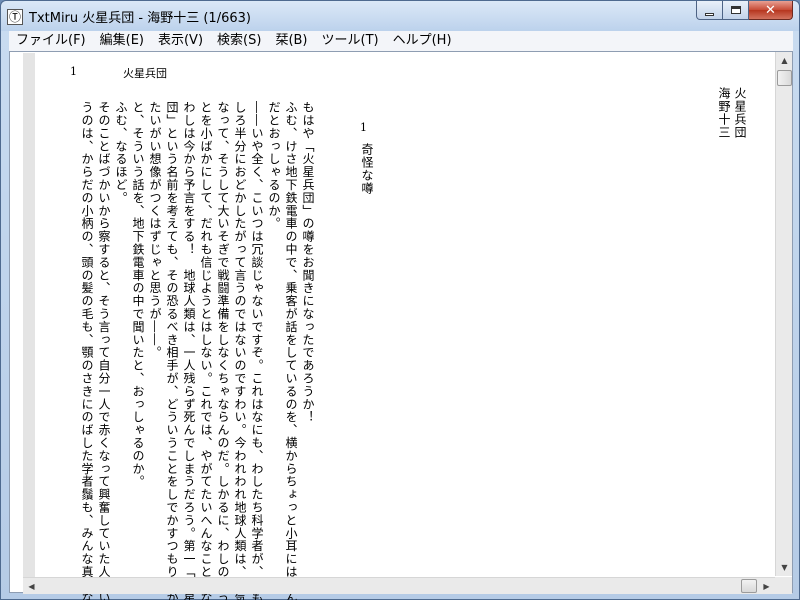  What do you see at coordinates (709, 10) in the screenshot?
I see `minimize-button` at bounding box center [709, 10].